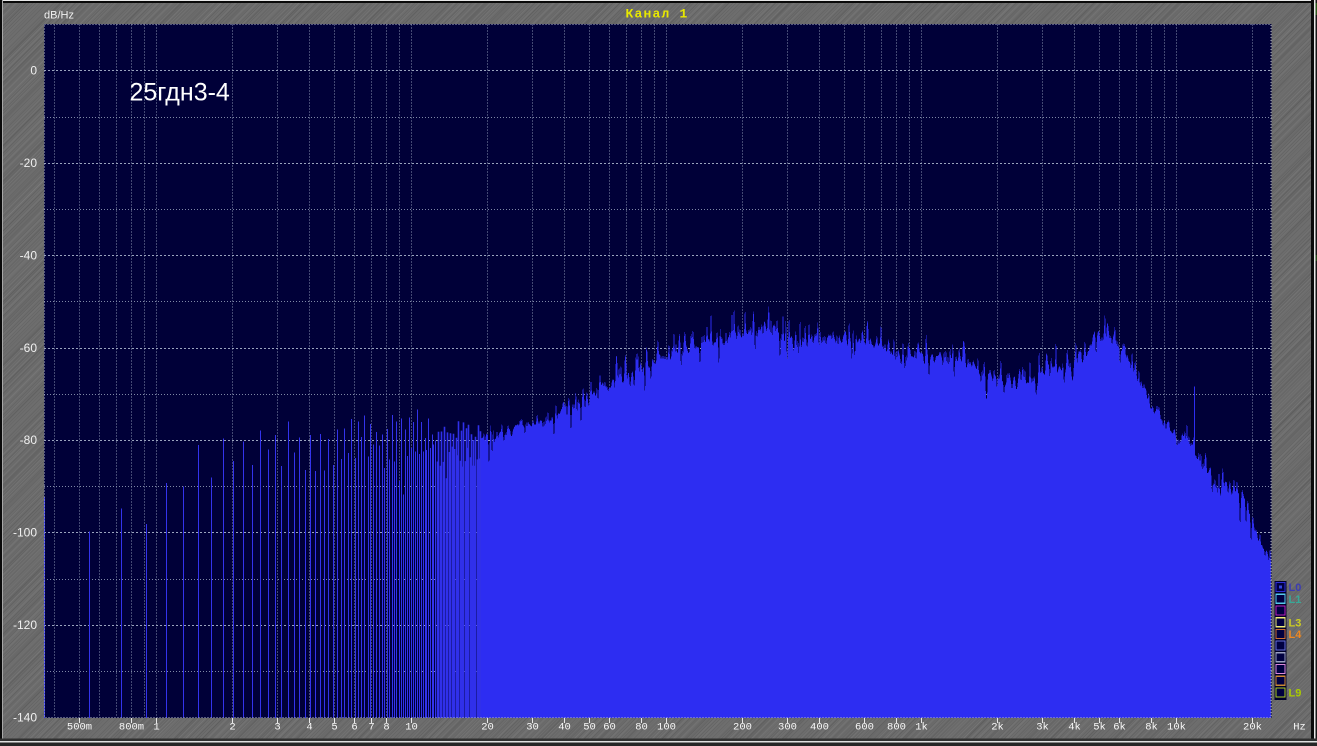 Image resolution: width=1317 pixels, height=746 pixels. I want to click on svg-text: 50, so click(589, 728).